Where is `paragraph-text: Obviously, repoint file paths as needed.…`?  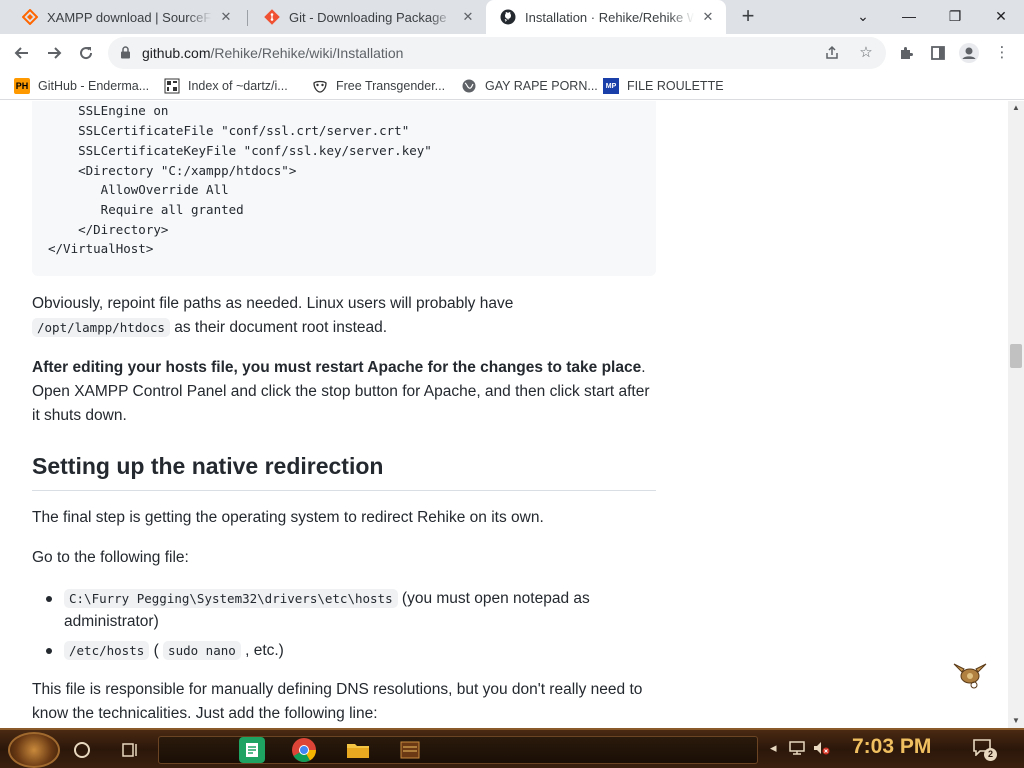
paragraph-text: Obviously, repoint file paths as needed.… is located at coordinates (273, 303).